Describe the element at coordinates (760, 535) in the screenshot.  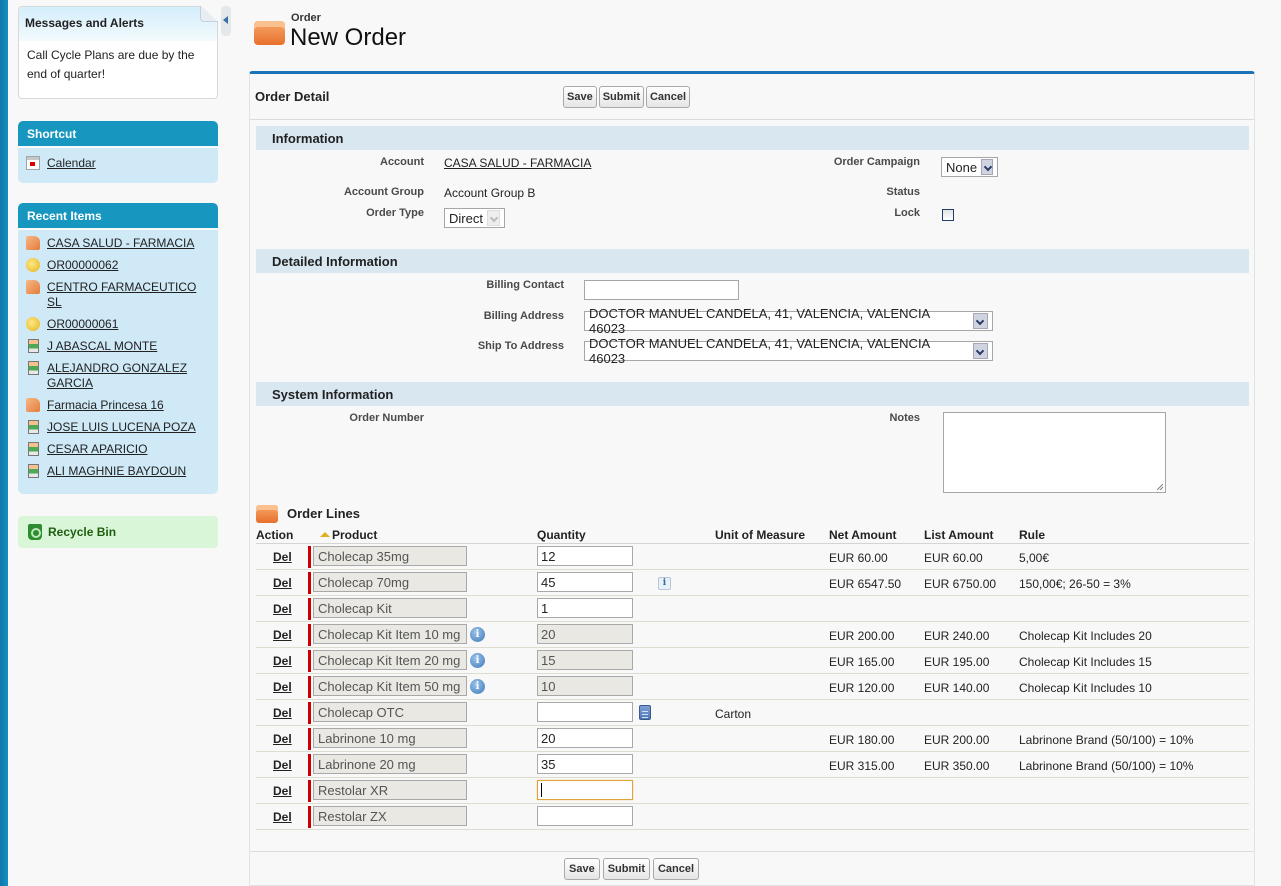
I see `col-uom: Unit of Measure` at that location.